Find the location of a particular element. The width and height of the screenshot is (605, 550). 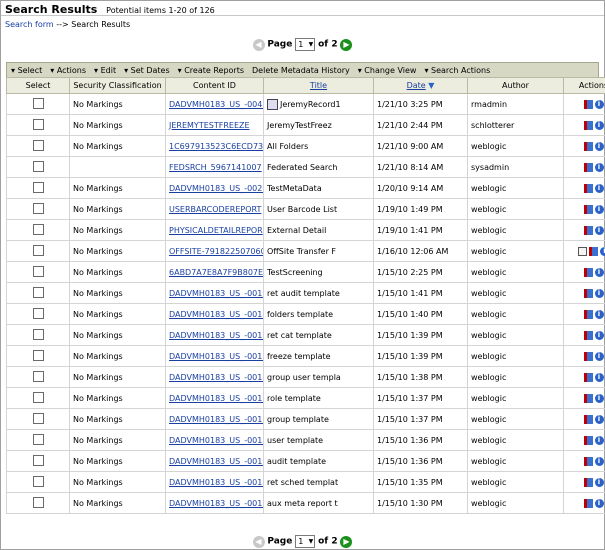

title-sort-link: Title is located at coordinates (318, 85).